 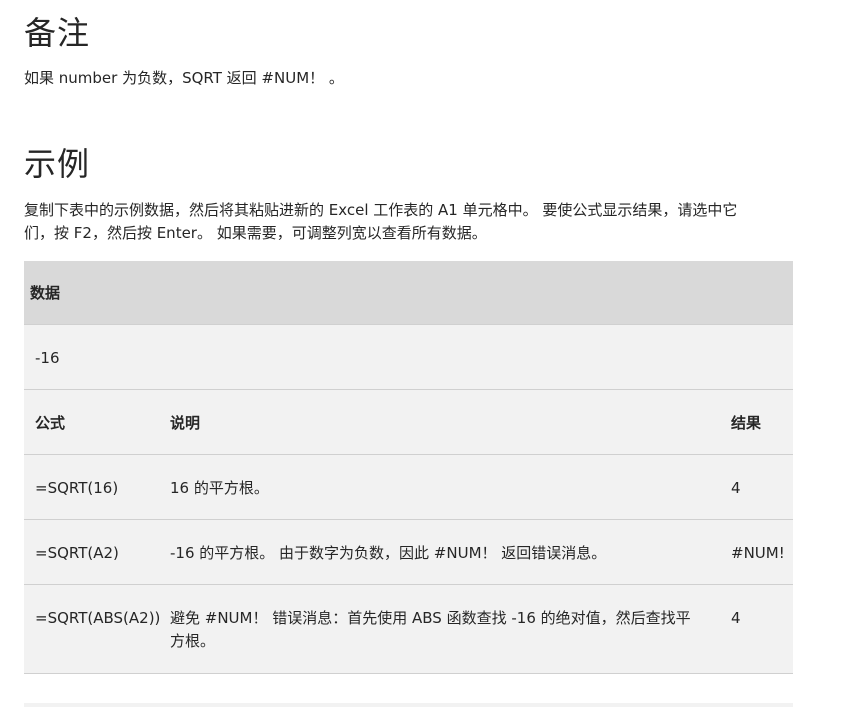 What do you see at coordinates (45, 293) in the screenshot?
I see `data-header-cell: 数据` at bounding box center [45, 293].